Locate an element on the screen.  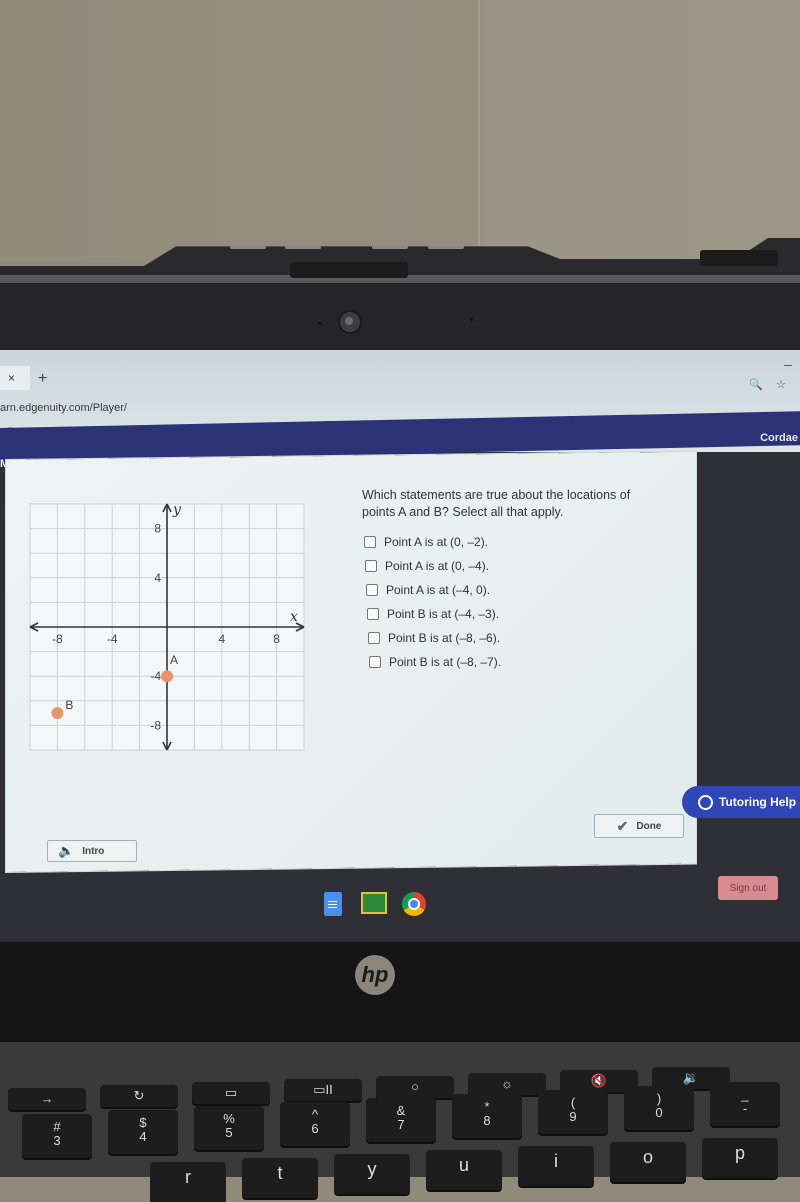
y-axis-label: y is located at coordinates (177, 510).